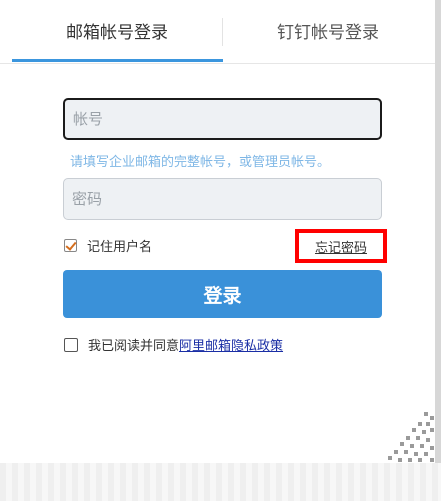  Describe the element at coordinates (117, 60) in the screenshot. I see `active-tab-indicator` at that location.